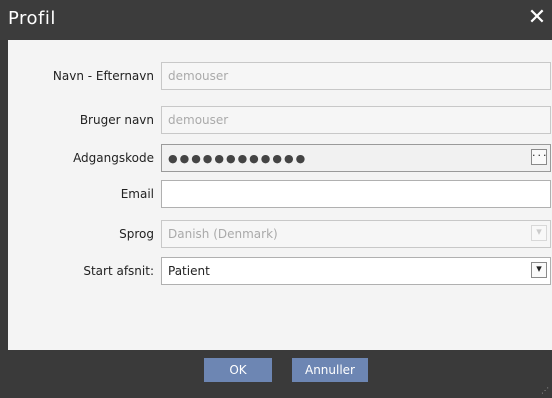  I want to click on cancel-button: Annuller, so click(330, 370).